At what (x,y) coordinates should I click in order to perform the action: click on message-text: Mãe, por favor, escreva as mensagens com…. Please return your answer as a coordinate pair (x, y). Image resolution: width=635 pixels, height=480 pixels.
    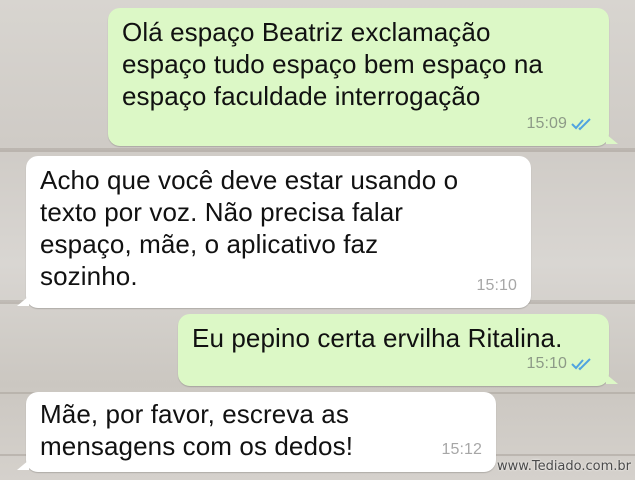
    Looking at the image, I should click on (197, 430).